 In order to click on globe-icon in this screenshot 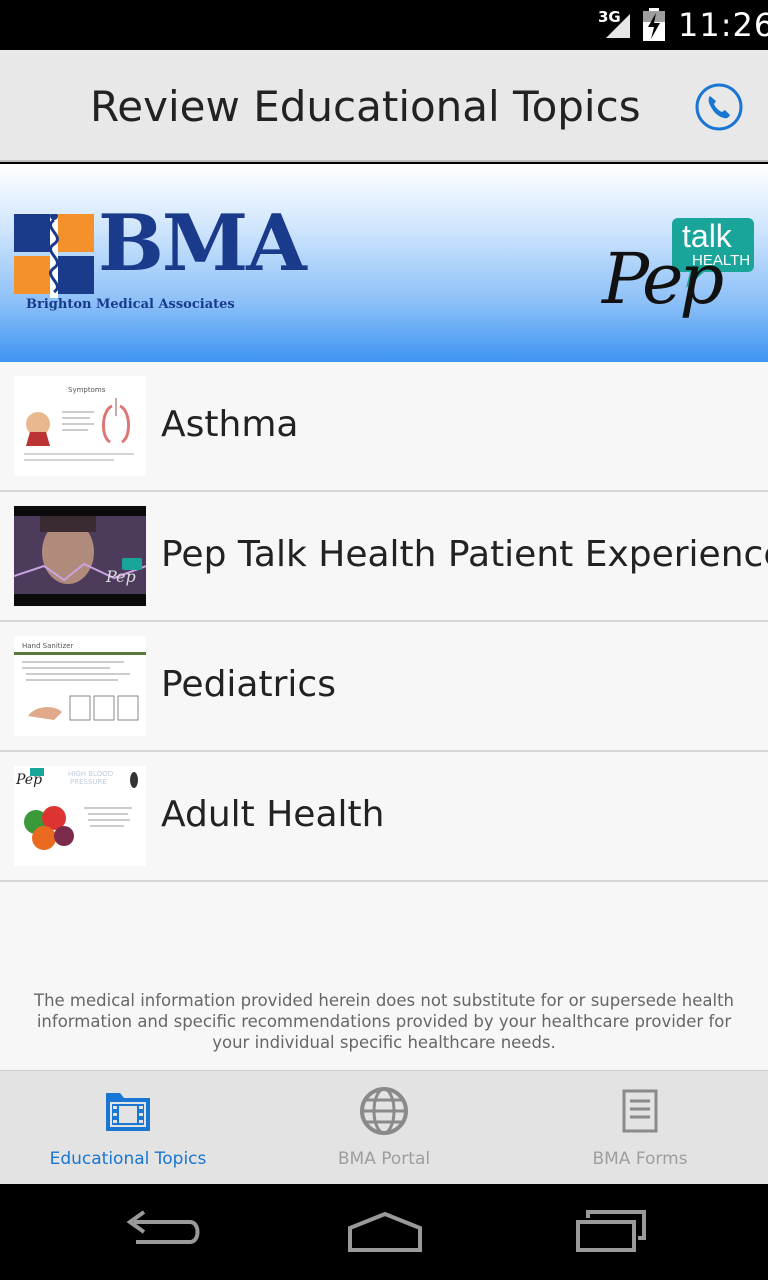, I will do `click(384, 1111)`.